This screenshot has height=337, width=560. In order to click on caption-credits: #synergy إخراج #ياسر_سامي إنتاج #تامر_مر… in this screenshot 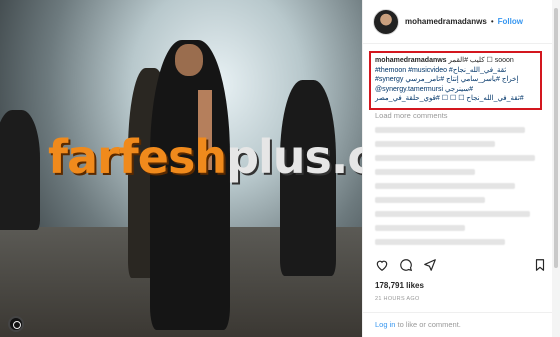, I will do `click(455, 80)`.